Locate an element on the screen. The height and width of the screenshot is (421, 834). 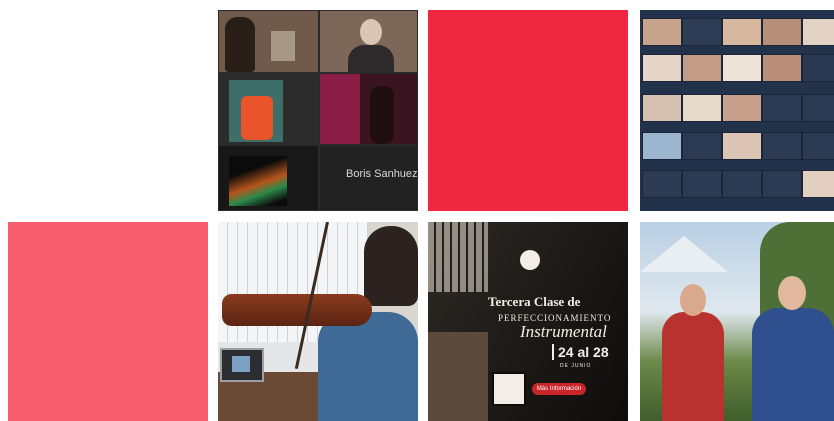
tile-video-gallery is located at coordinates (737, 110).